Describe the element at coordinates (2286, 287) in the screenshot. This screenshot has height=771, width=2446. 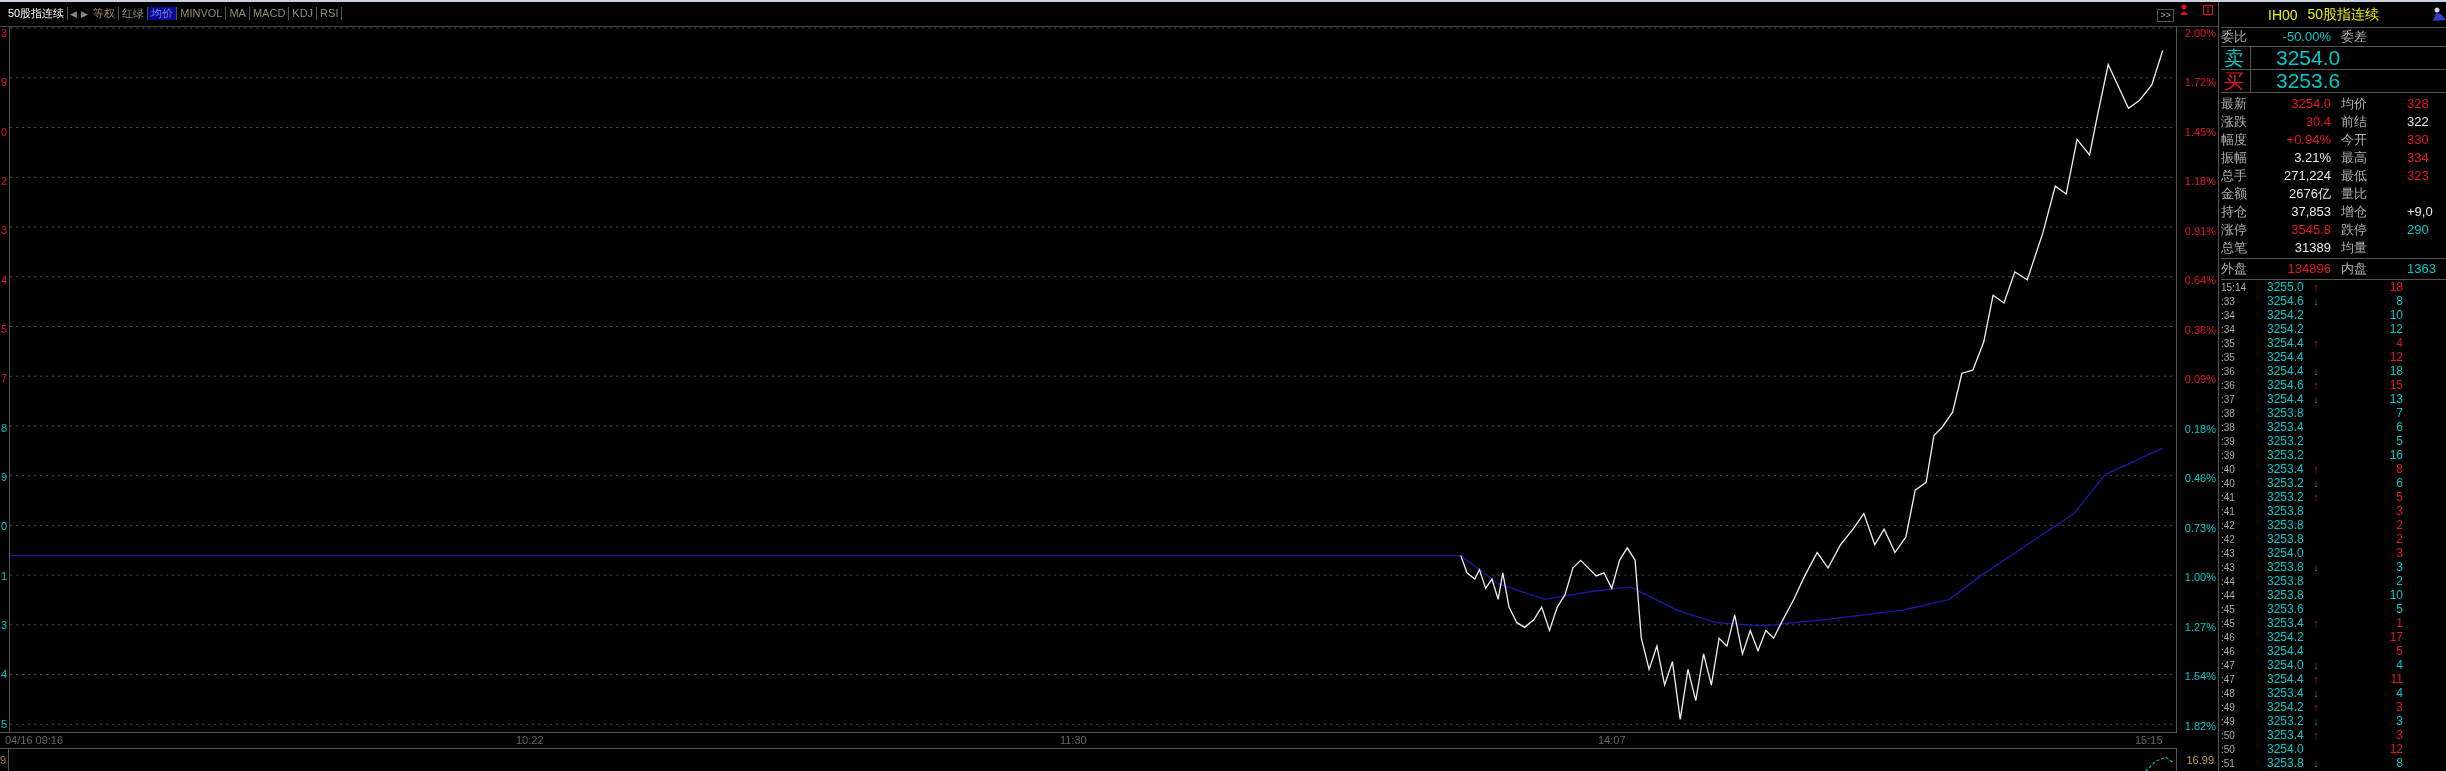
I see `tick-price: 3255.0` at that location.